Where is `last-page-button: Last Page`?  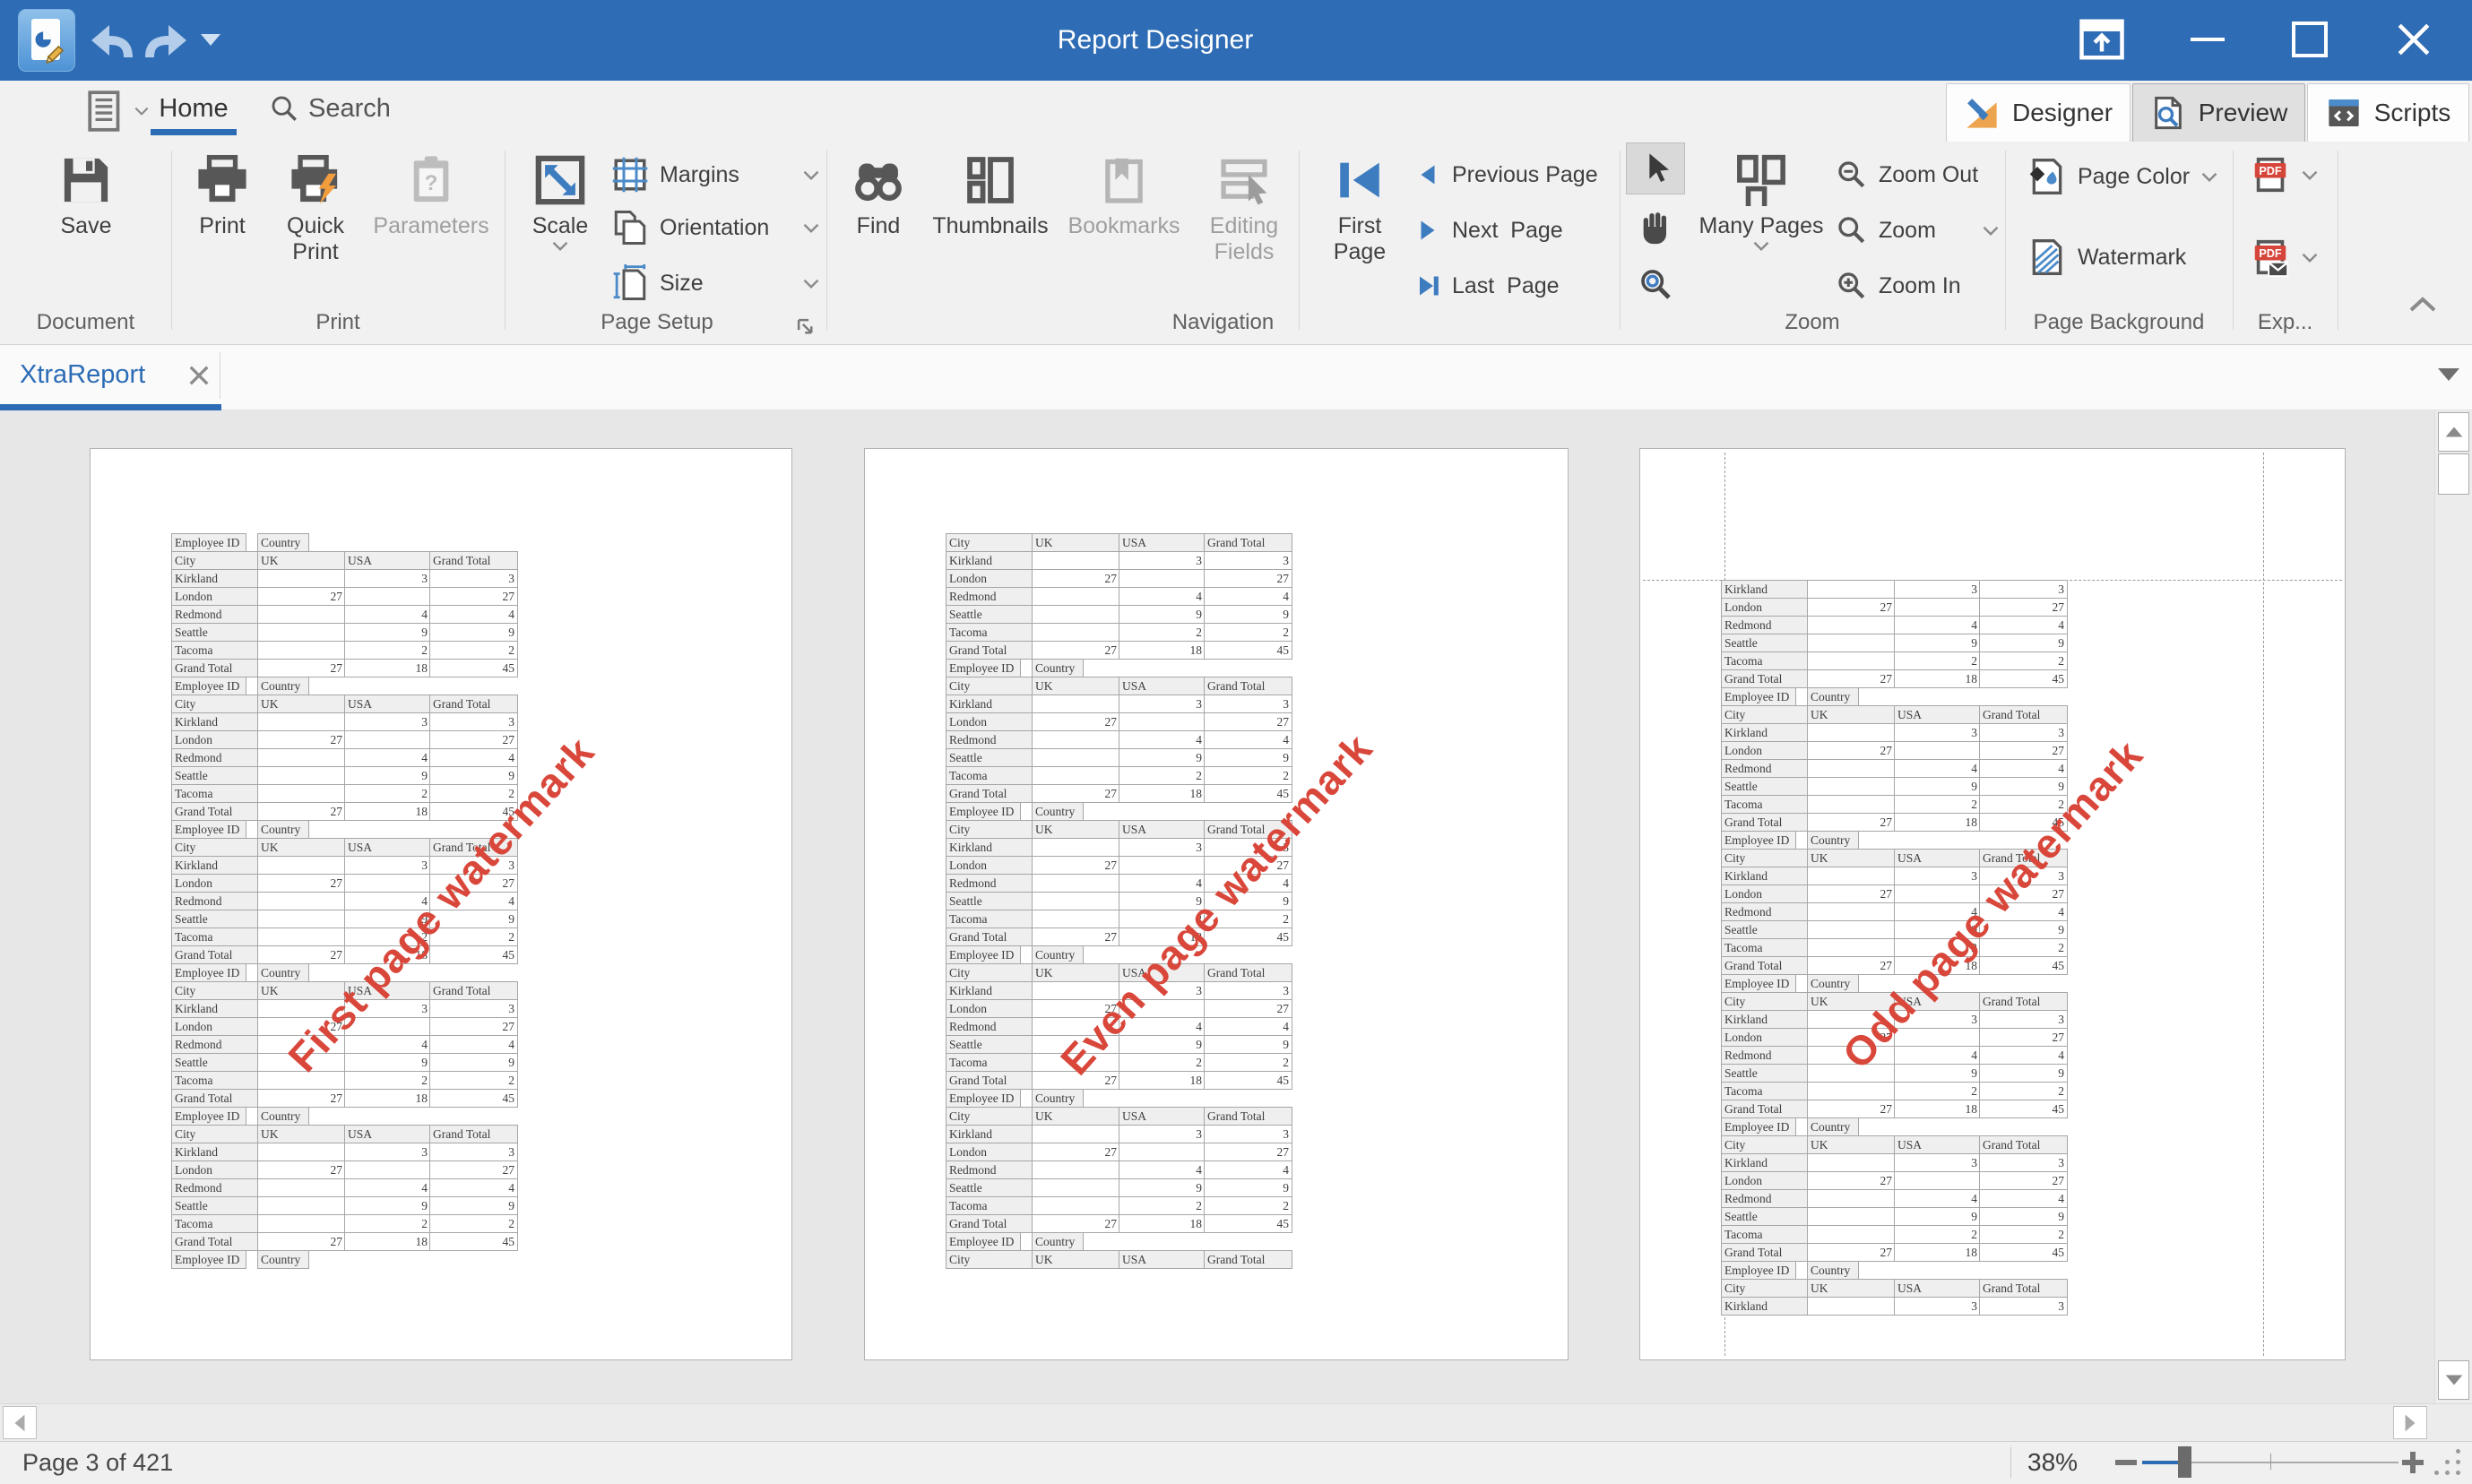 last-page-button: Last Page is located at coordinates (1513, 285).